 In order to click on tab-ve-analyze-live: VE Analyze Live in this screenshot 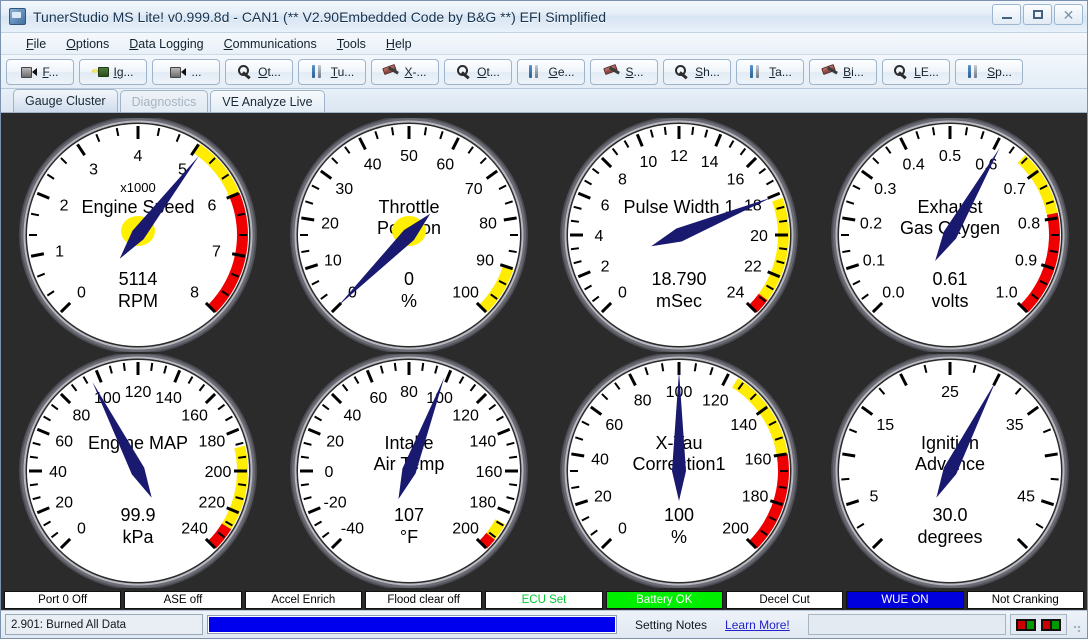, I will do `click(267, 101)`.